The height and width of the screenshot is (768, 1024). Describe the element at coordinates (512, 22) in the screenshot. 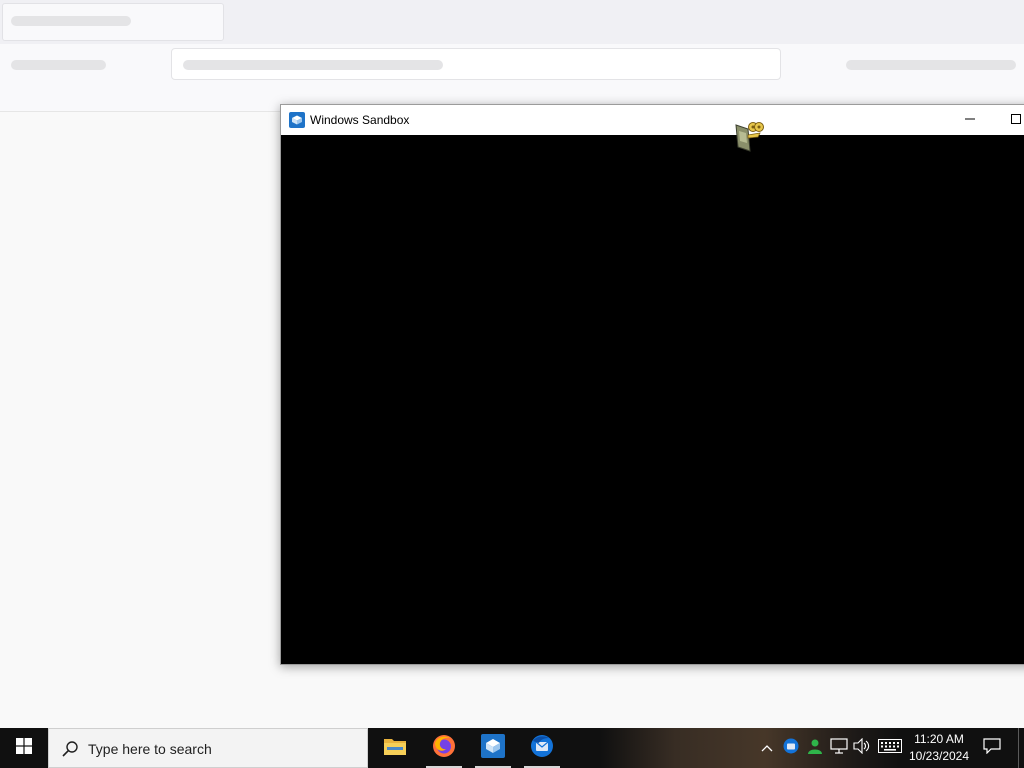

I see `background-tab-strip` at that location.